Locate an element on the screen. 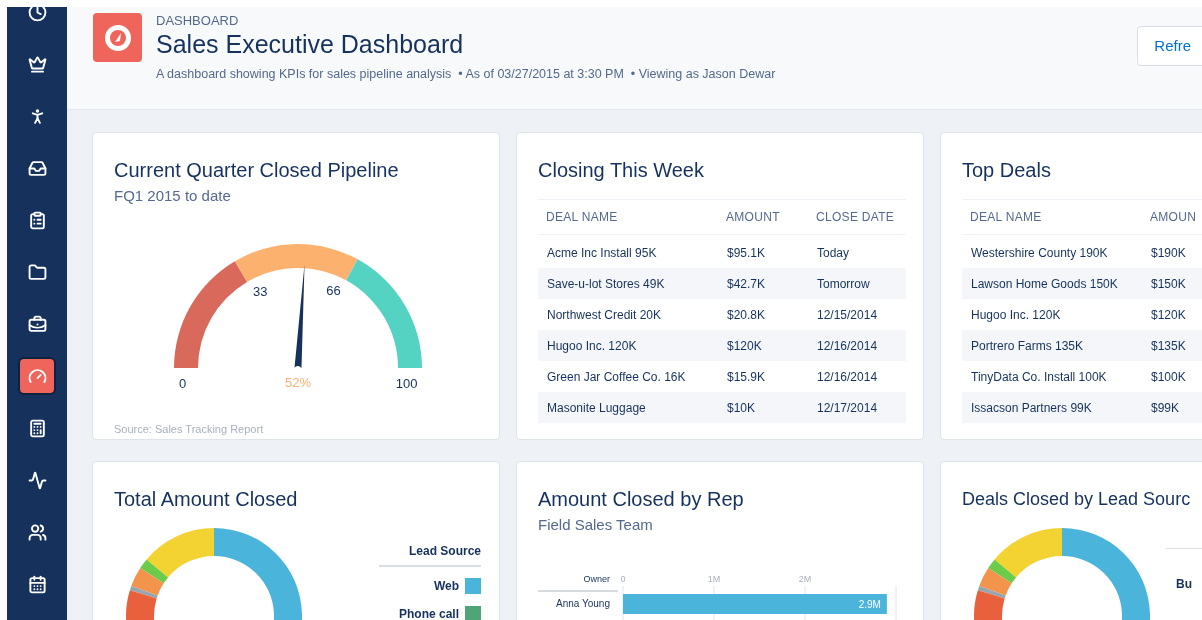 This screenshot has width=1202, height=620. refresh-button: Refre is located at coordinates (1169, 46).